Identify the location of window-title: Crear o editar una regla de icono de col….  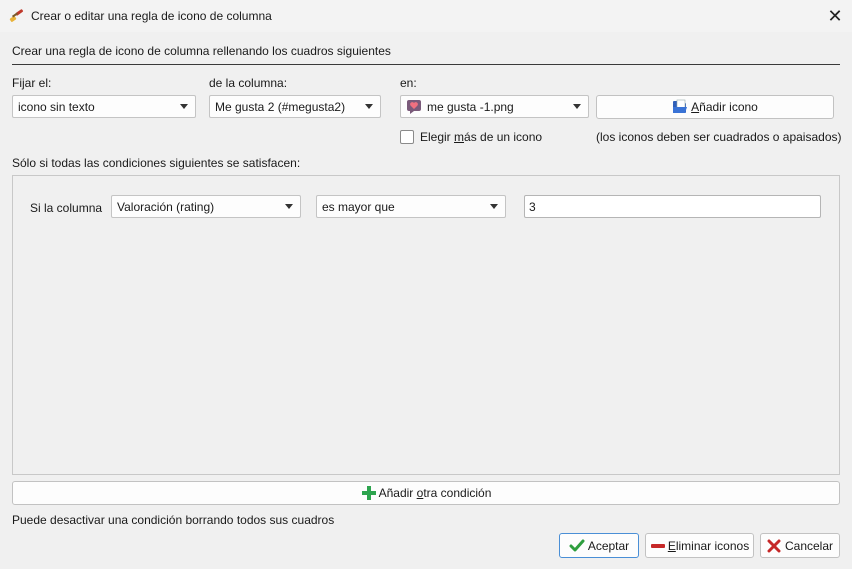
(151, 16).